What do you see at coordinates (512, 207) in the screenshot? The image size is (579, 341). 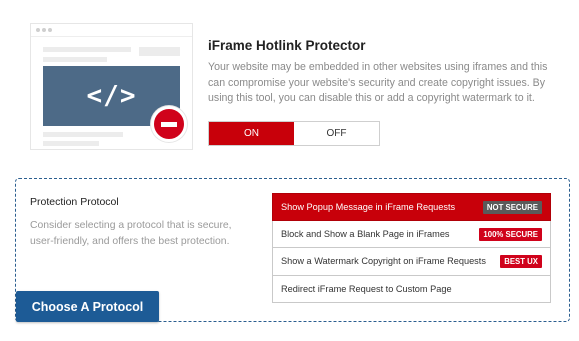 I see `status-badge: NOT SECURE` at bounding box center [512, 207].